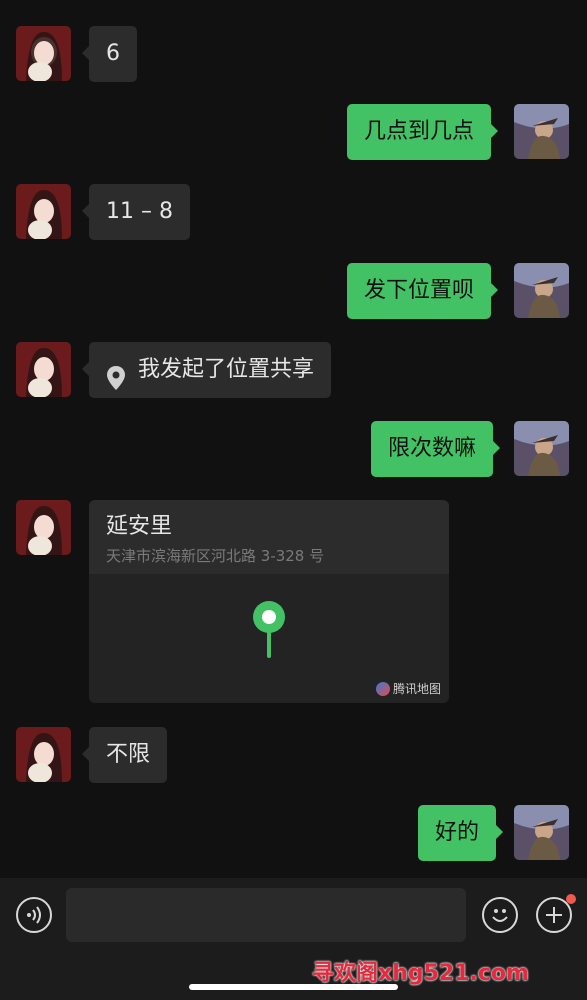 This screenshot has width=587, height=1000. What do you see at coordinates (416, 689) in the screenshot?
I see `map-brand-label: 腾讯地图` at bounding box center [416, 689].